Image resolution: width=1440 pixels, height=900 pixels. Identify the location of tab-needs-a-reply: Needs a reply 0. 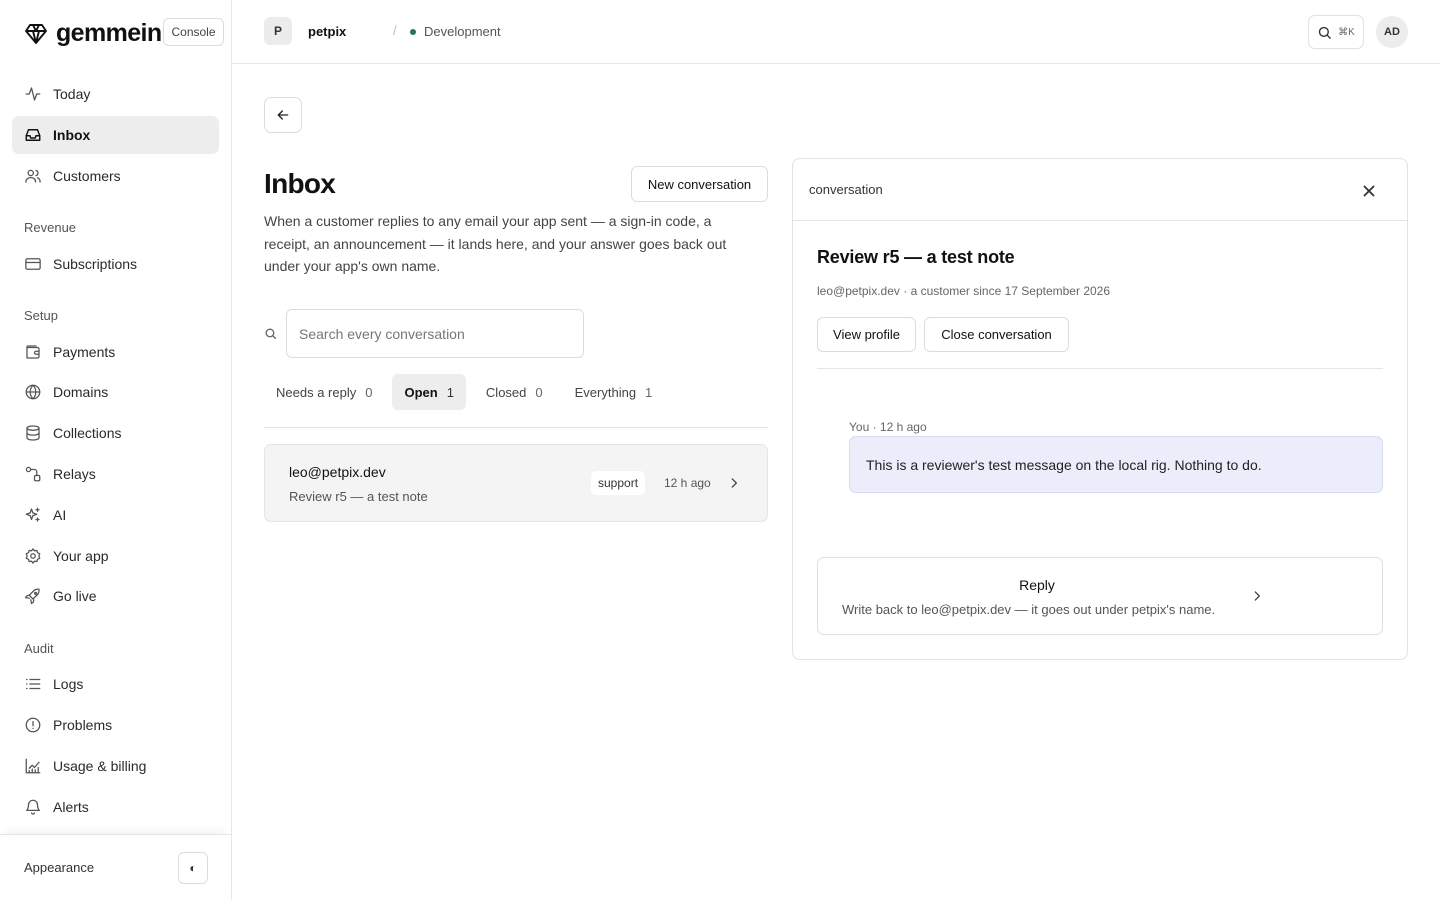
(324, 392).